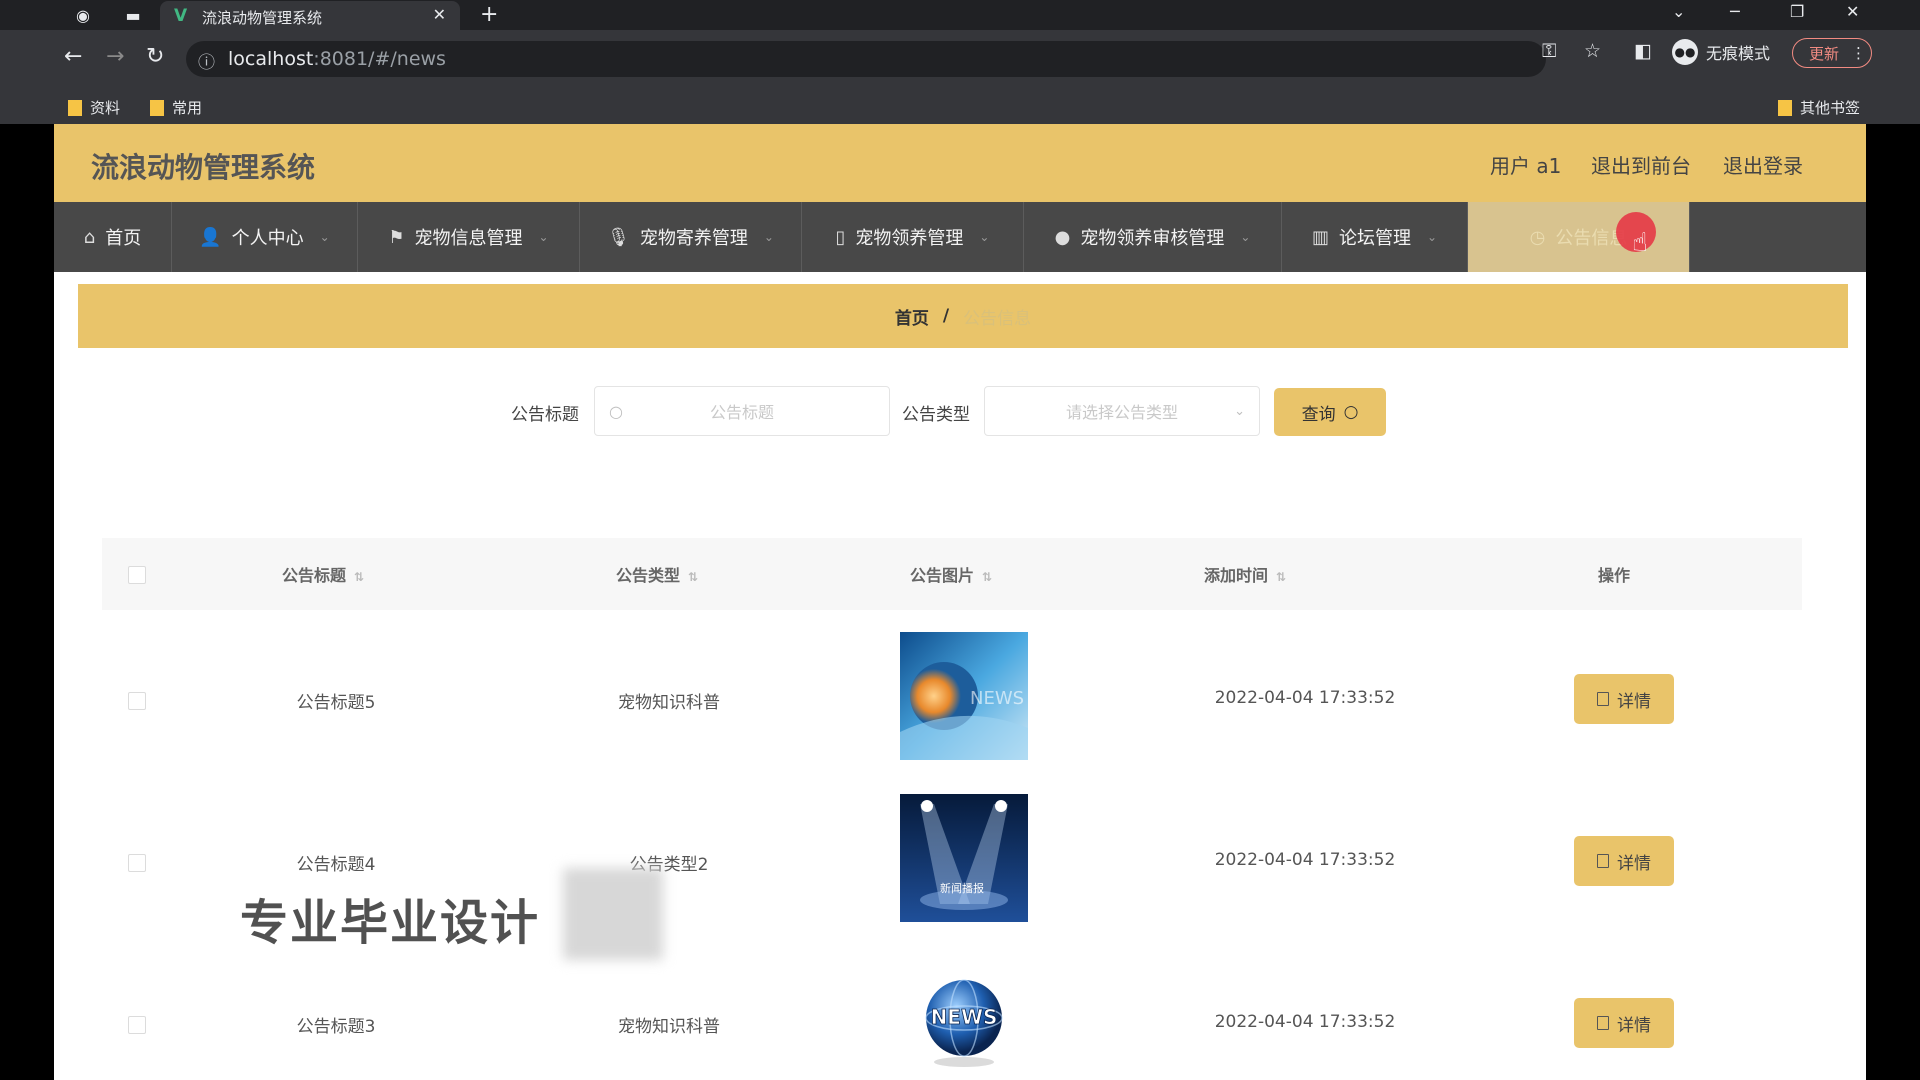 The width and height of the screenshot is (1920, 1080). Describe the element at coordinates (866, 59) in the screenshot. I see `url-input: ⓘ localhost:8081/#/news` at that location.